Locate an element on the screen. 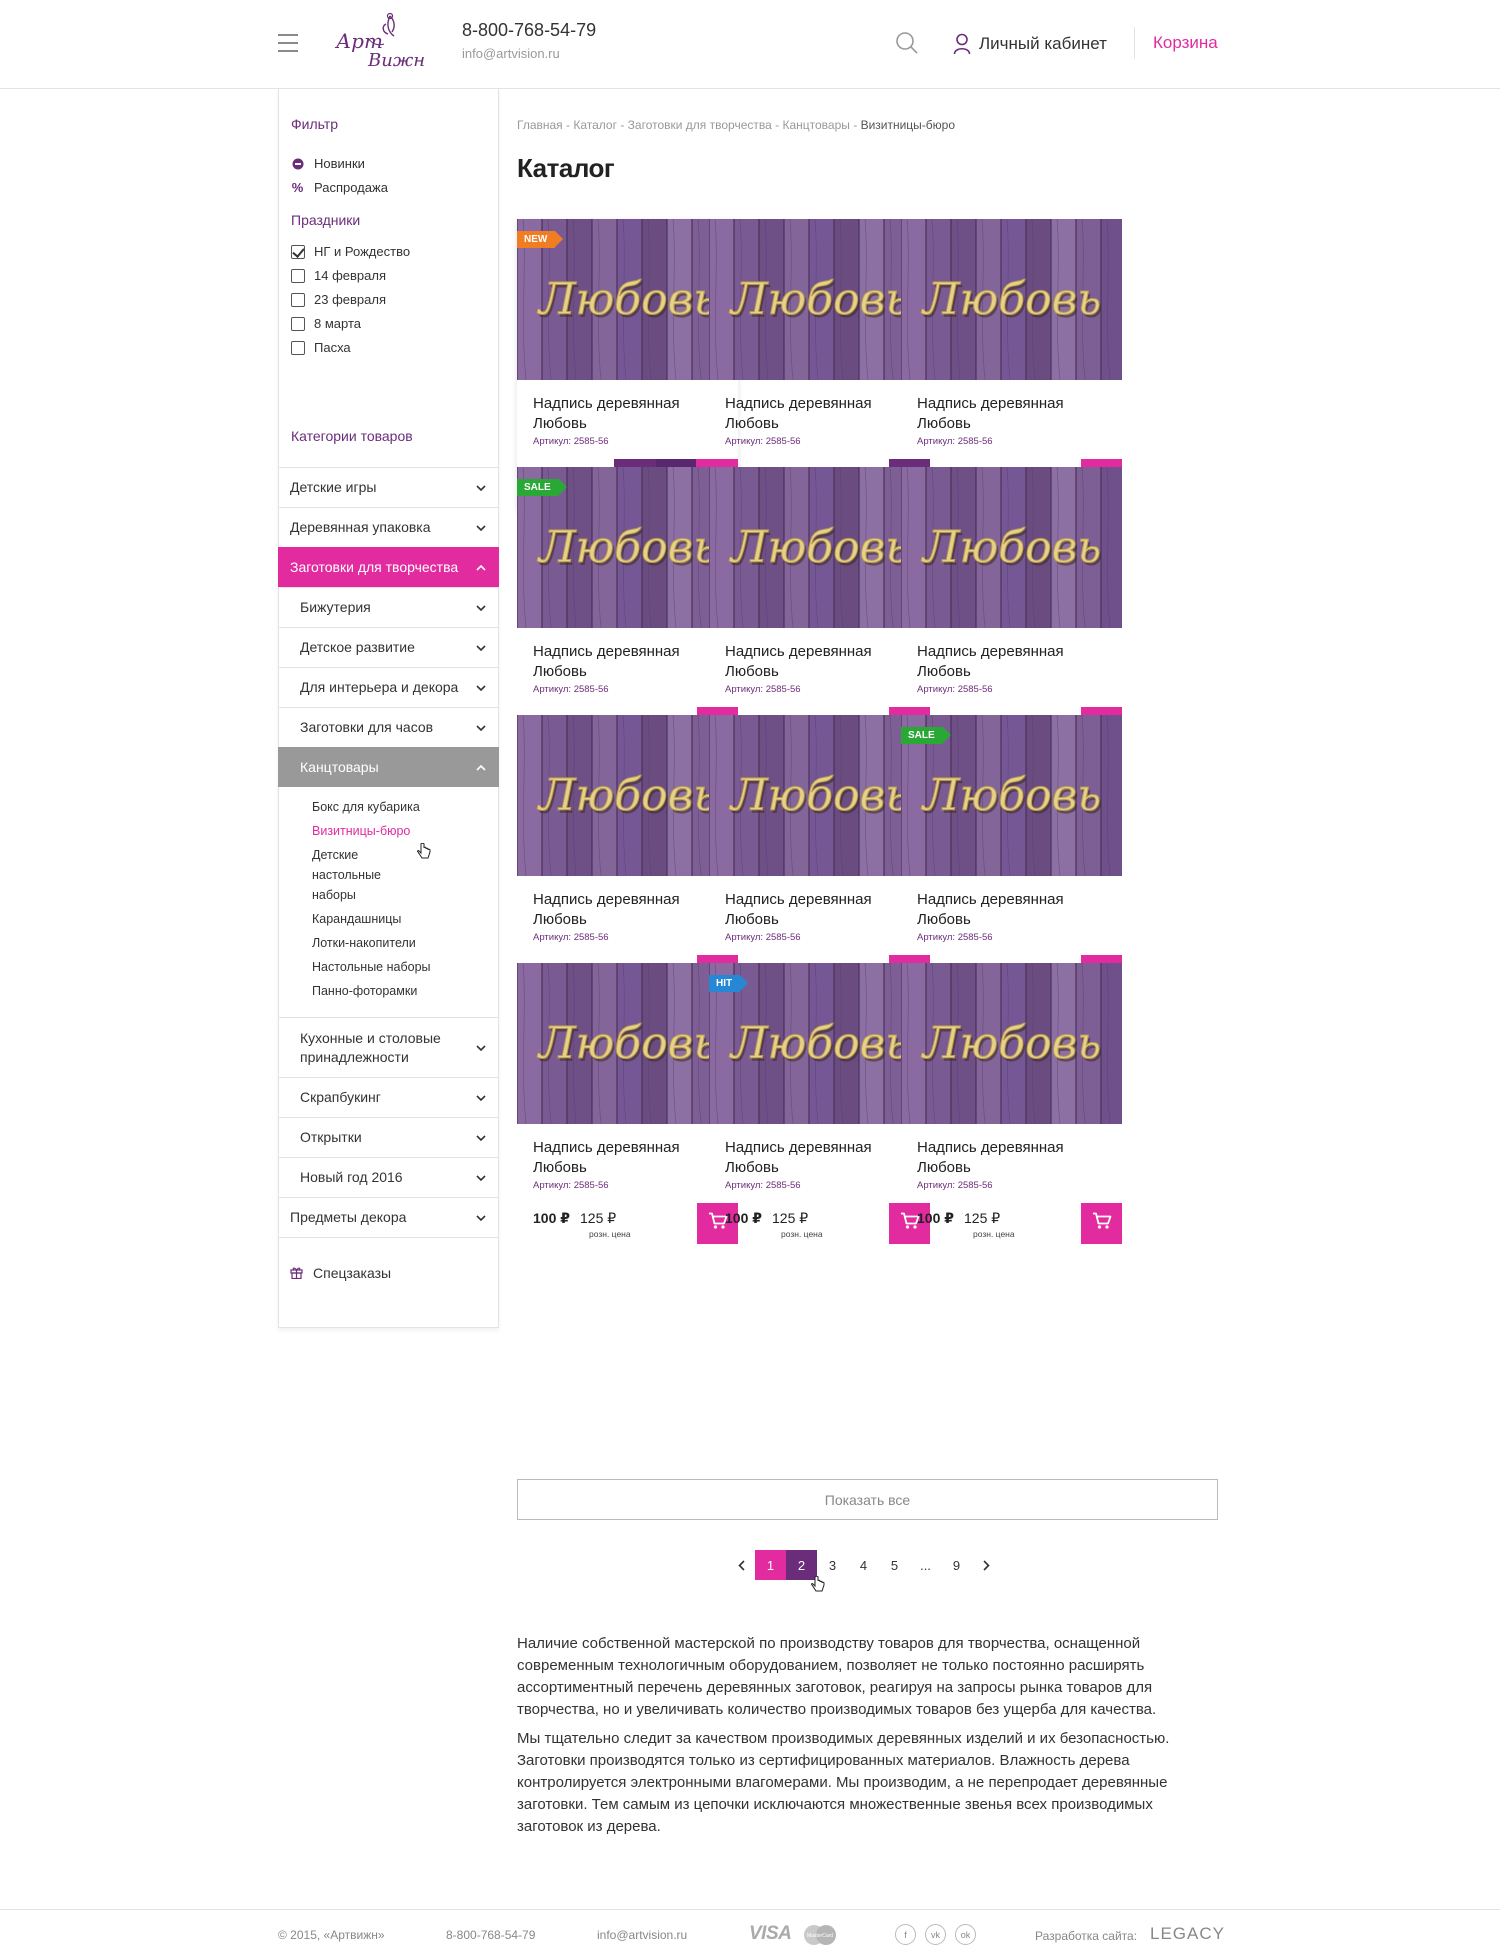 This screenshot has height=1960, width=1500. breadcrumb-item: Канцтовары is located at coordinates (815, 125).